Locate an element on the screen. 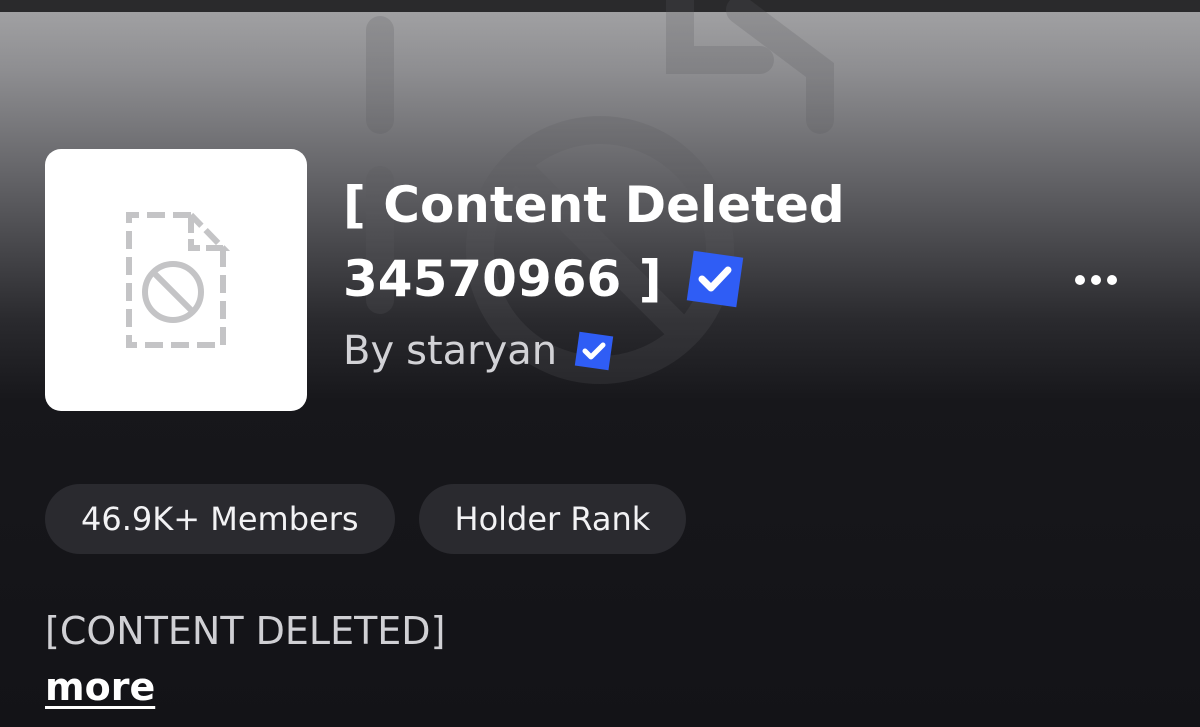 This screenshot has width=1200, height=727. top-bar is located at coordinates (600, 6).